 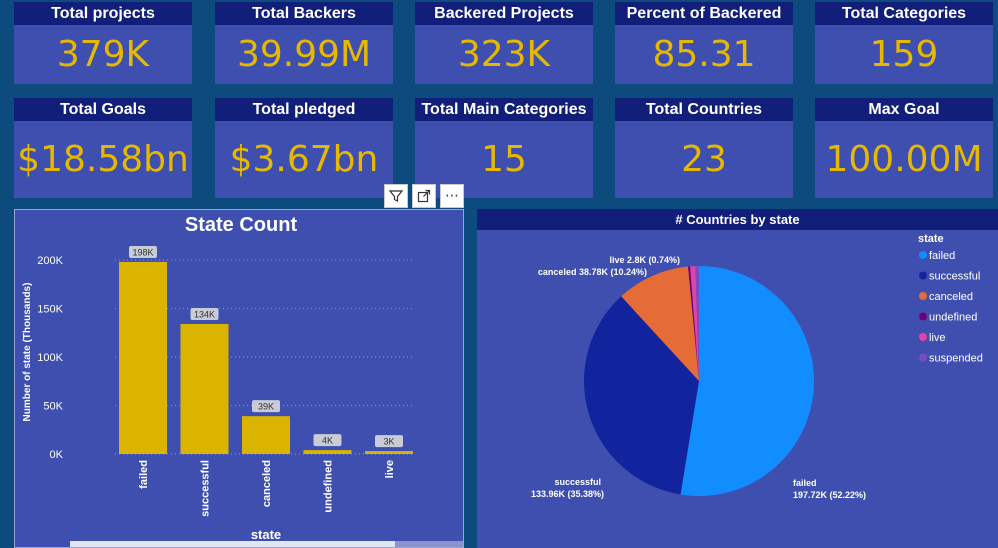 I want to click on y-tick-label: 100K, so click(x=50, y=358).